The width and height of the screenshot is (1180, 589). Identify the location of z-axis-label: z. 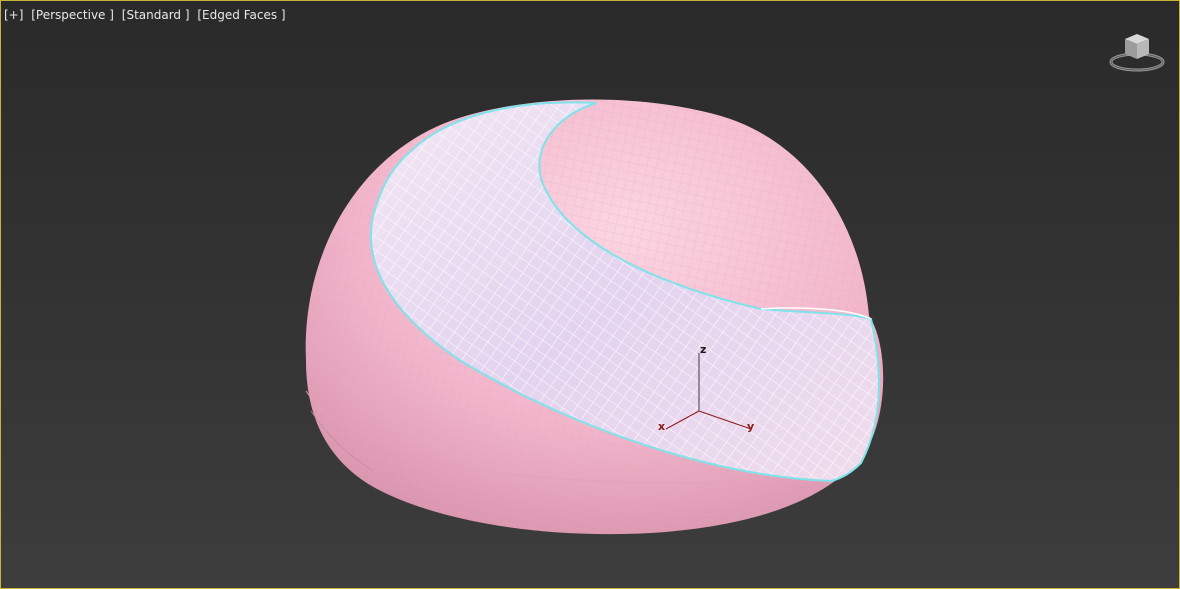
(703, 349).